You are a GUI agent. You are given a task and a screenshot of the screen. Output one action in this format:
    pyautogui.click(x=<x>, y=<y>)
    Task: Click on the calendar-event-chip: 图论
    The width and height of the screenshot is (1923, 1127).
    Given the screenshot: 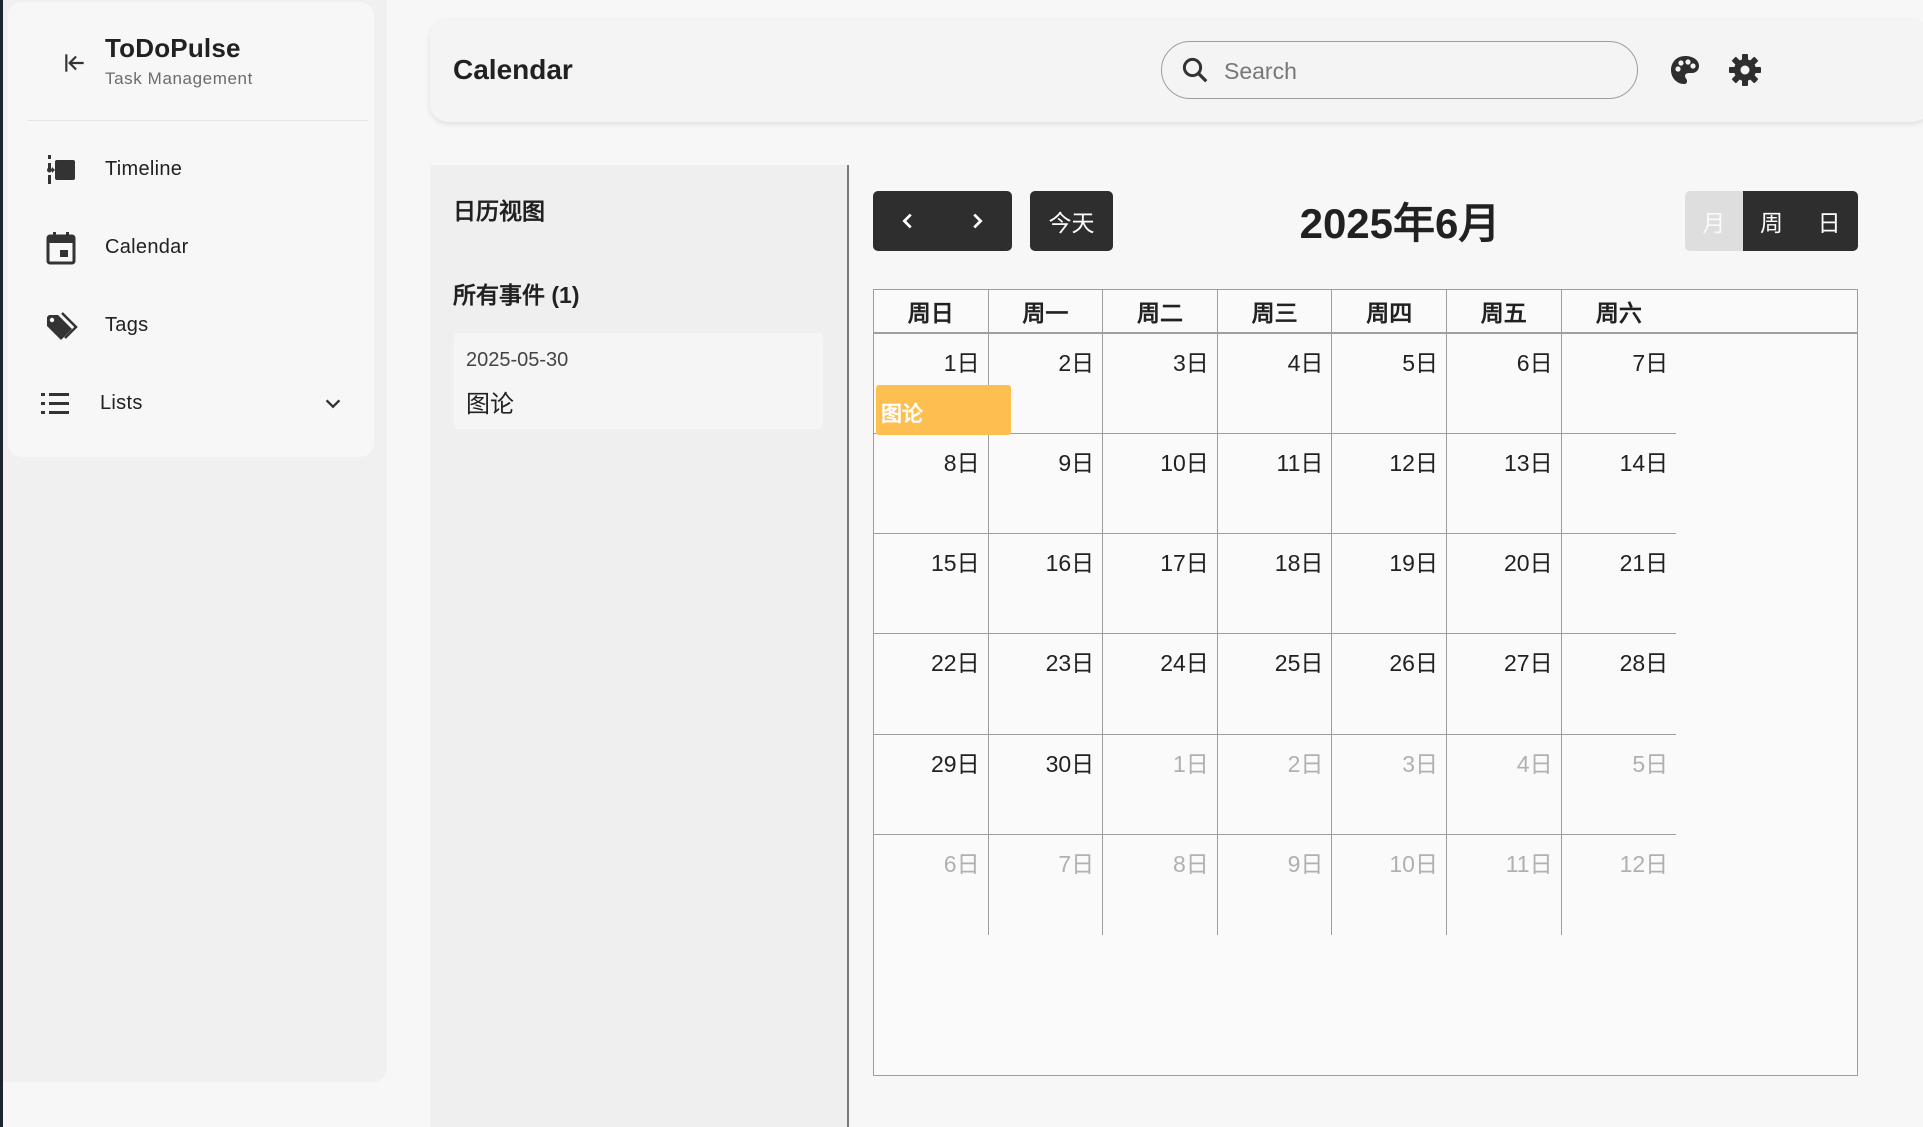 What is the action you would take?
    pyautogui.click(x=943, y=410)
    